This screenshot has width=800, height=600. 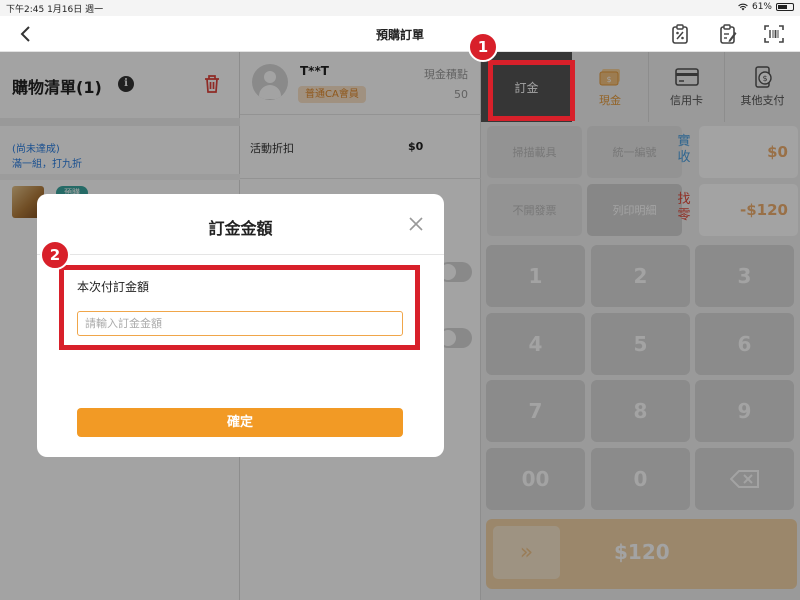 What do you see at coordinates (400, 34) in the screenshot?
I see `app-header: 預購訂單` at bounding box center [400, 34].